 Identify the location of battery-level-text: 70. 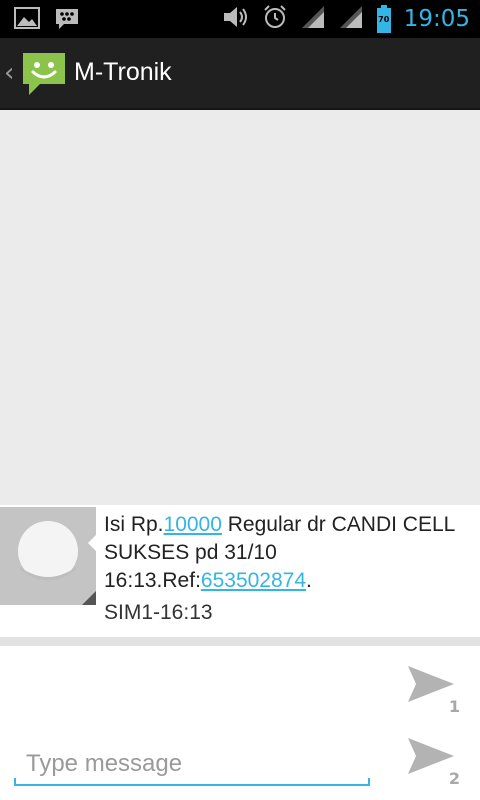
(384, 19).